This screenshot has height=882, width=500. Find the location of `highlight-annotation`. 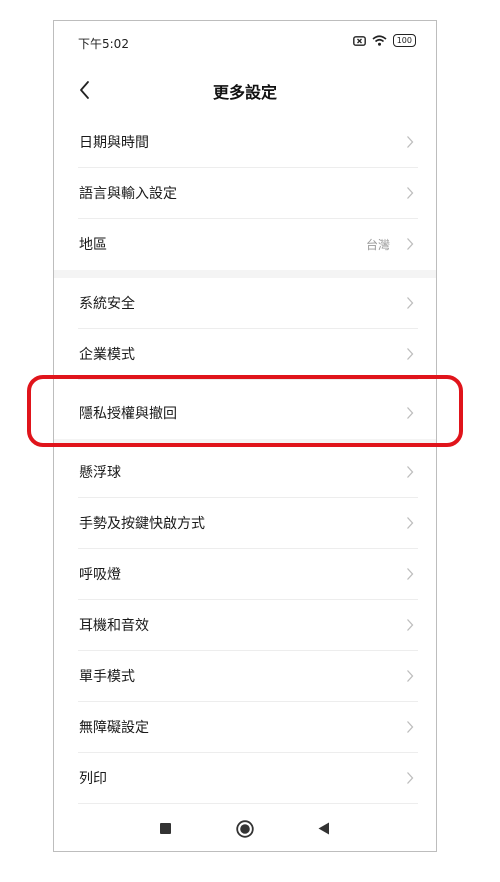

highlight-annotation is located at coordinates (245, 411).